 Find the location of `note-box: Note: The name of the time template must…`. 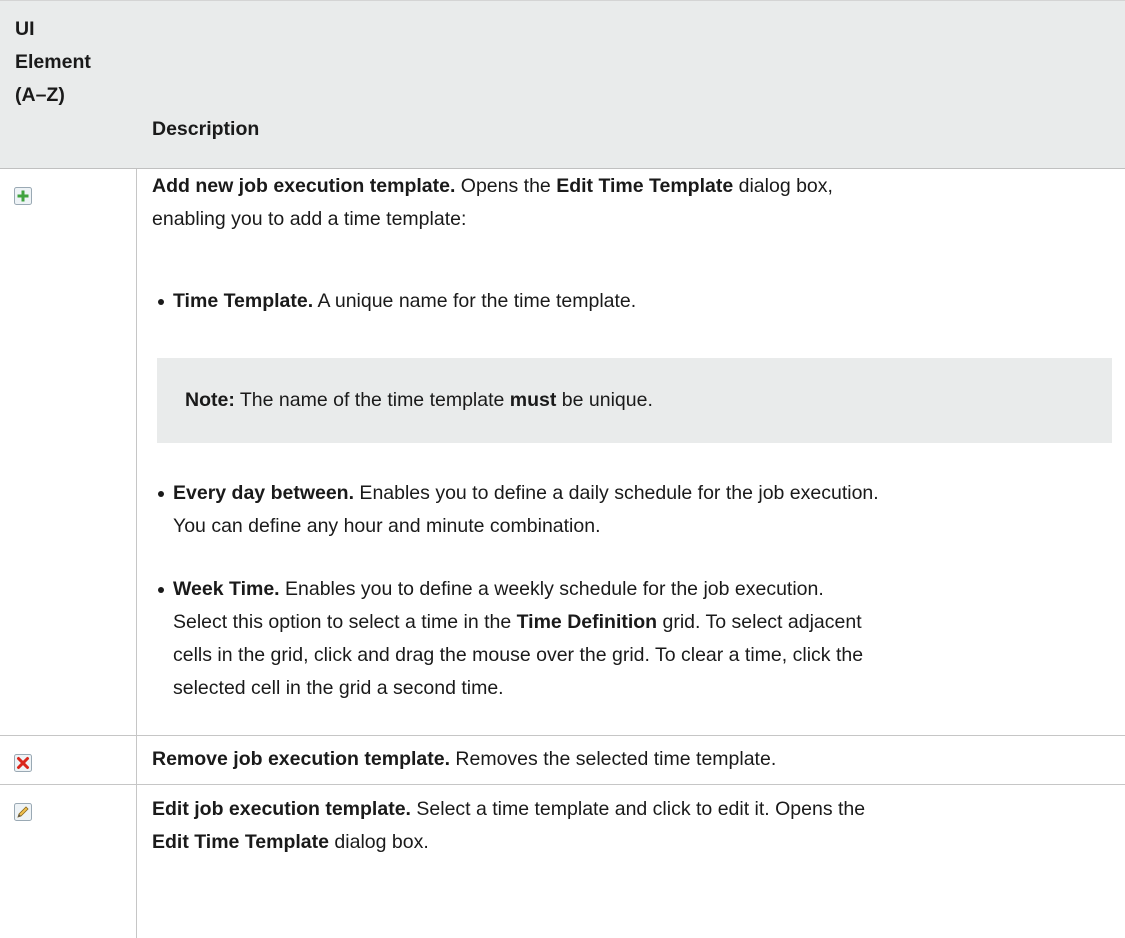

note-box: Note: The name of the time template must… is located at coordinates (634, 400).